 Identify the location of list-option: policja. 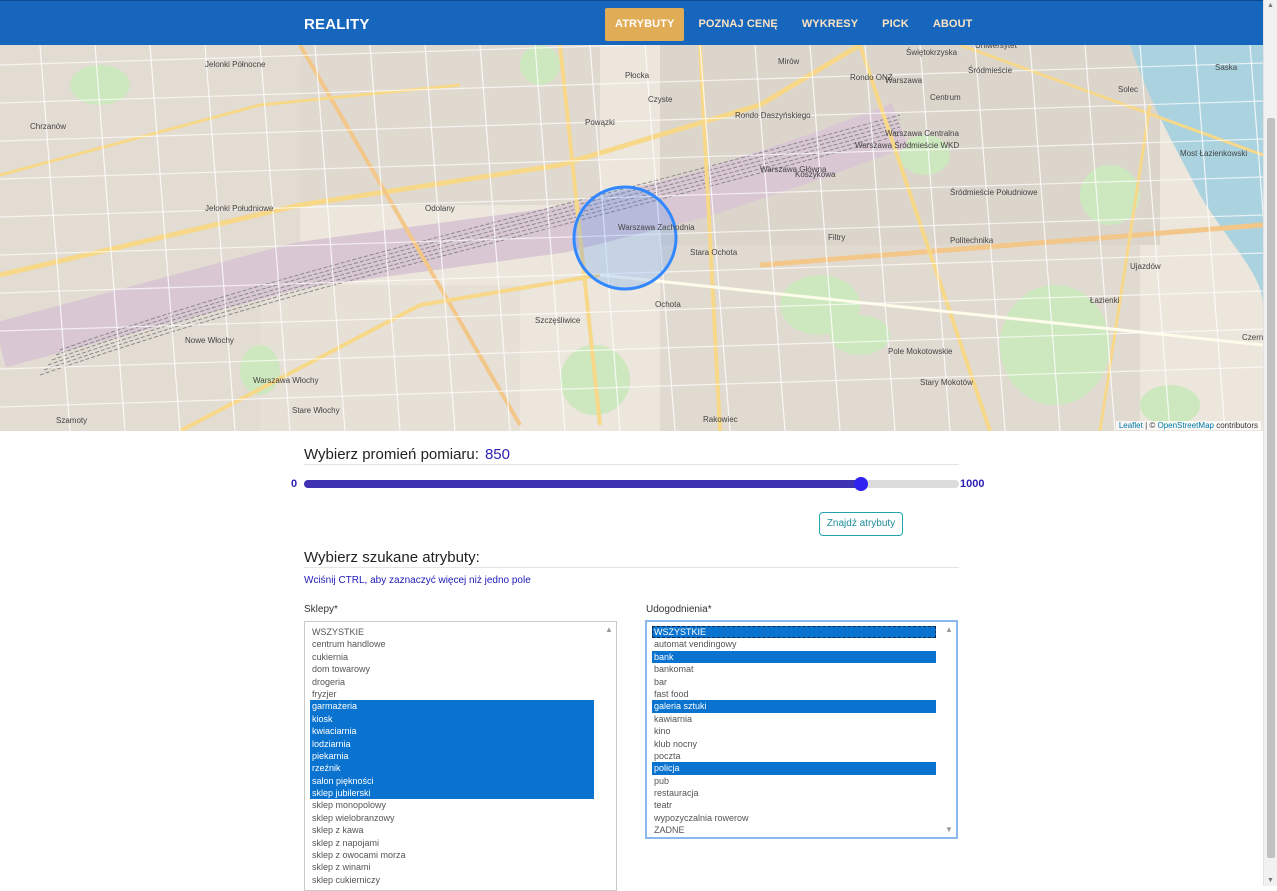
(794, 768).